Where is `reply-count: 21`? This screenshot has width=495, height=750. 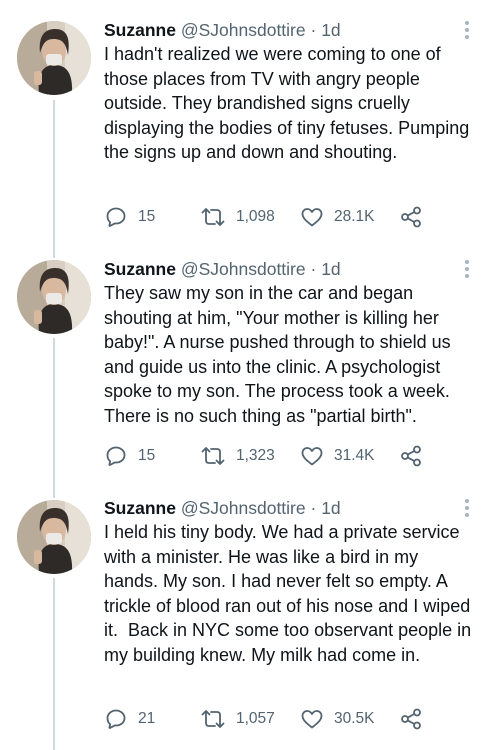
reply-count: 21 is located at coordinates (147, 718).